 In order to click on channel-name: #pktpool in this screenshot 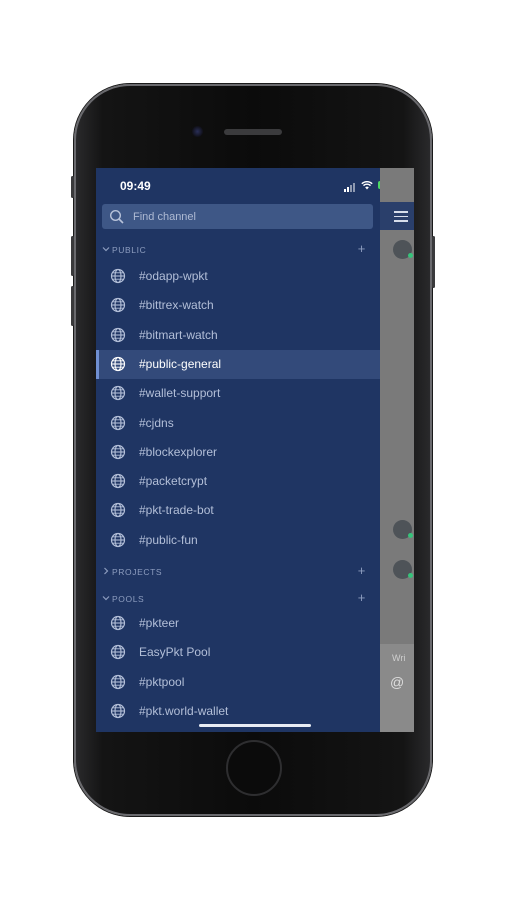, I will do `click(162, 681)`.